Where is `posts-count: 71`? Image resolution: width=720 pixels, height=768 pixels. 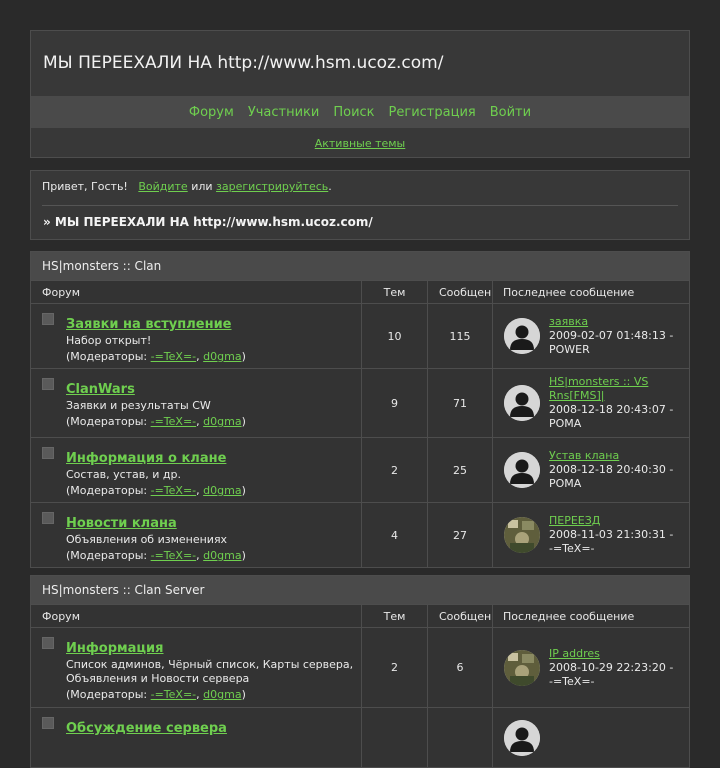
posts-count: 71 is located at coordinates (460, 403).